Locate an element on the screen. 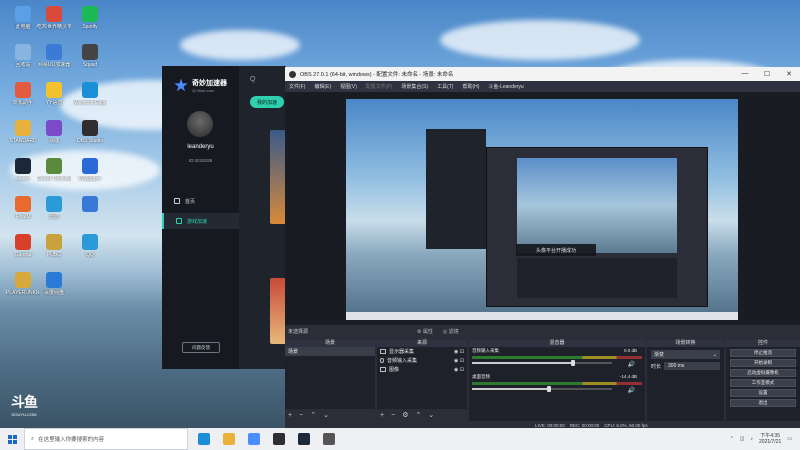 Image resolution: width=800 pixels, height=450 pixels. desktop-icon: Garena is located at coordinates (23, 246).